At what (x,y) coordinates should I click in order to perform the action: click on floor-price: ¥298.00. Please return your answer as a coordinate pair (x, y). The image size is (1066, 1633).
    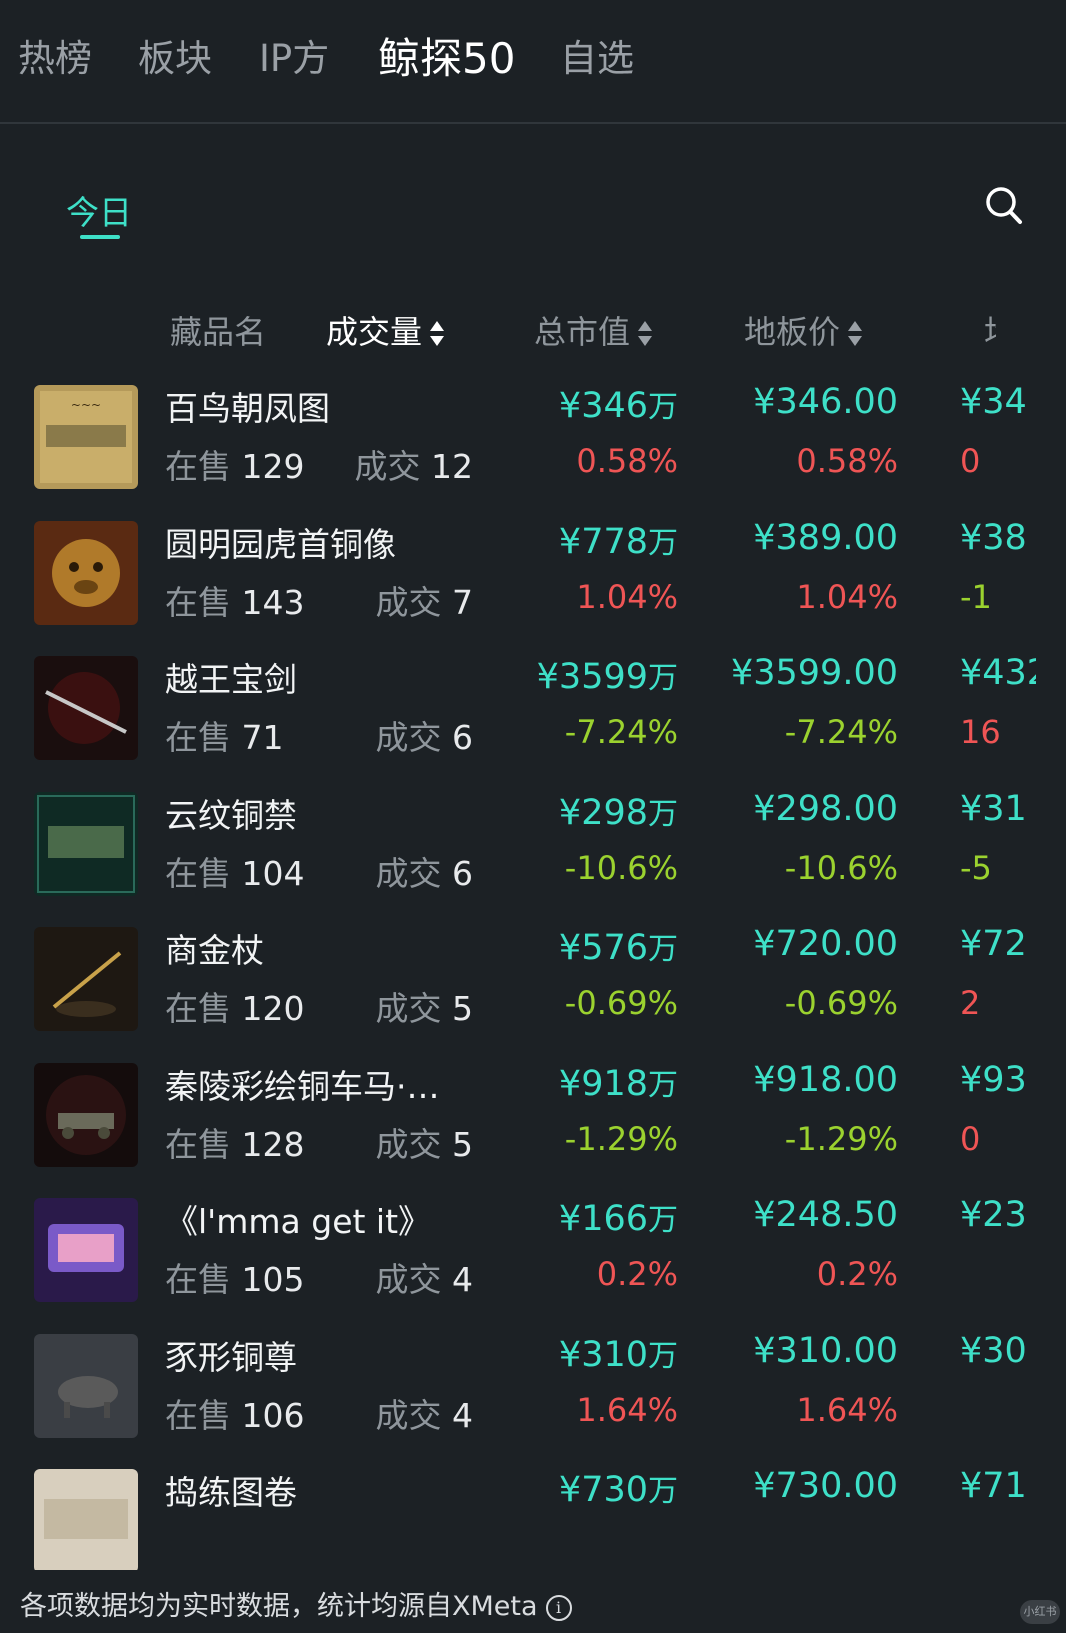
    Looking at the image, I should click on (825, 808).